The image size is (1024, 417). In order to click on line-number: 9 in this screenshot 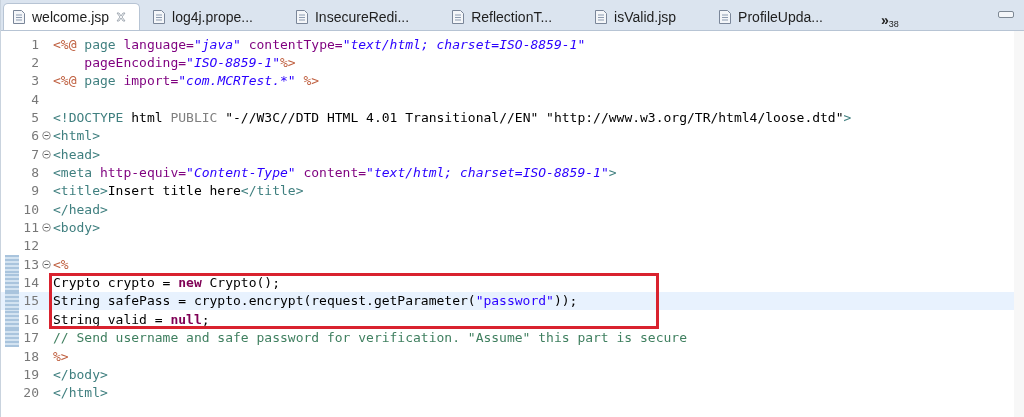, I will do `click(34, 191)`.